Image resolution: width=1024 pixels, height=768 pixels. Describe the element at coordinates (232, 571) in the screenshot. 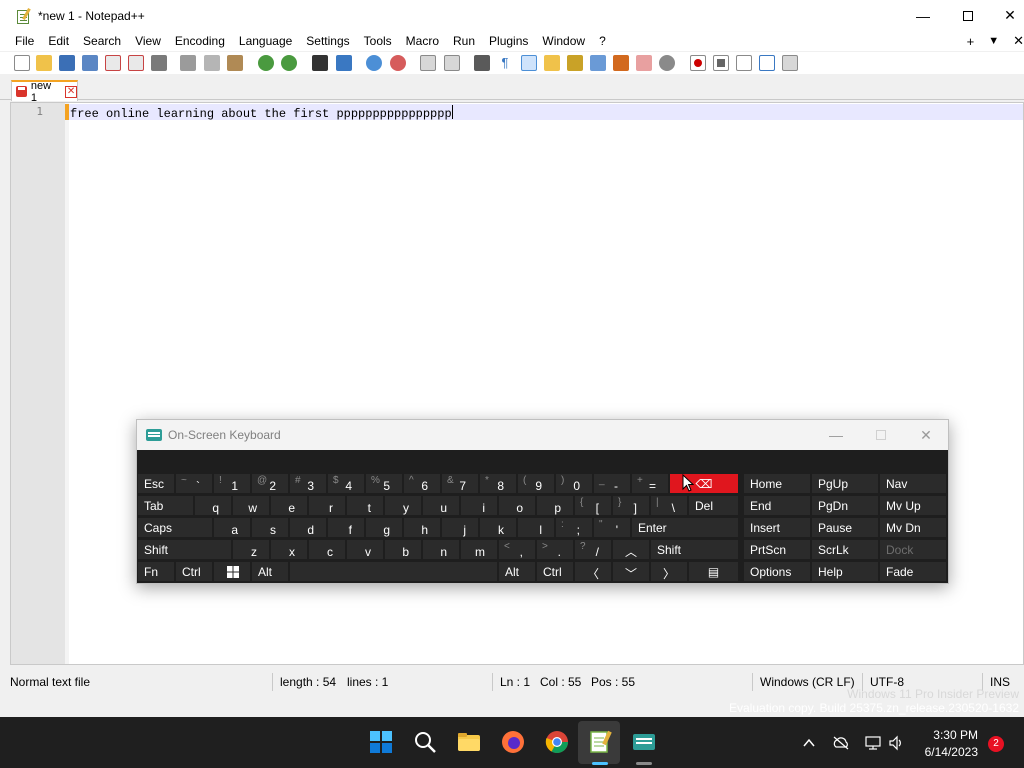

I see `key-windows` at that location.